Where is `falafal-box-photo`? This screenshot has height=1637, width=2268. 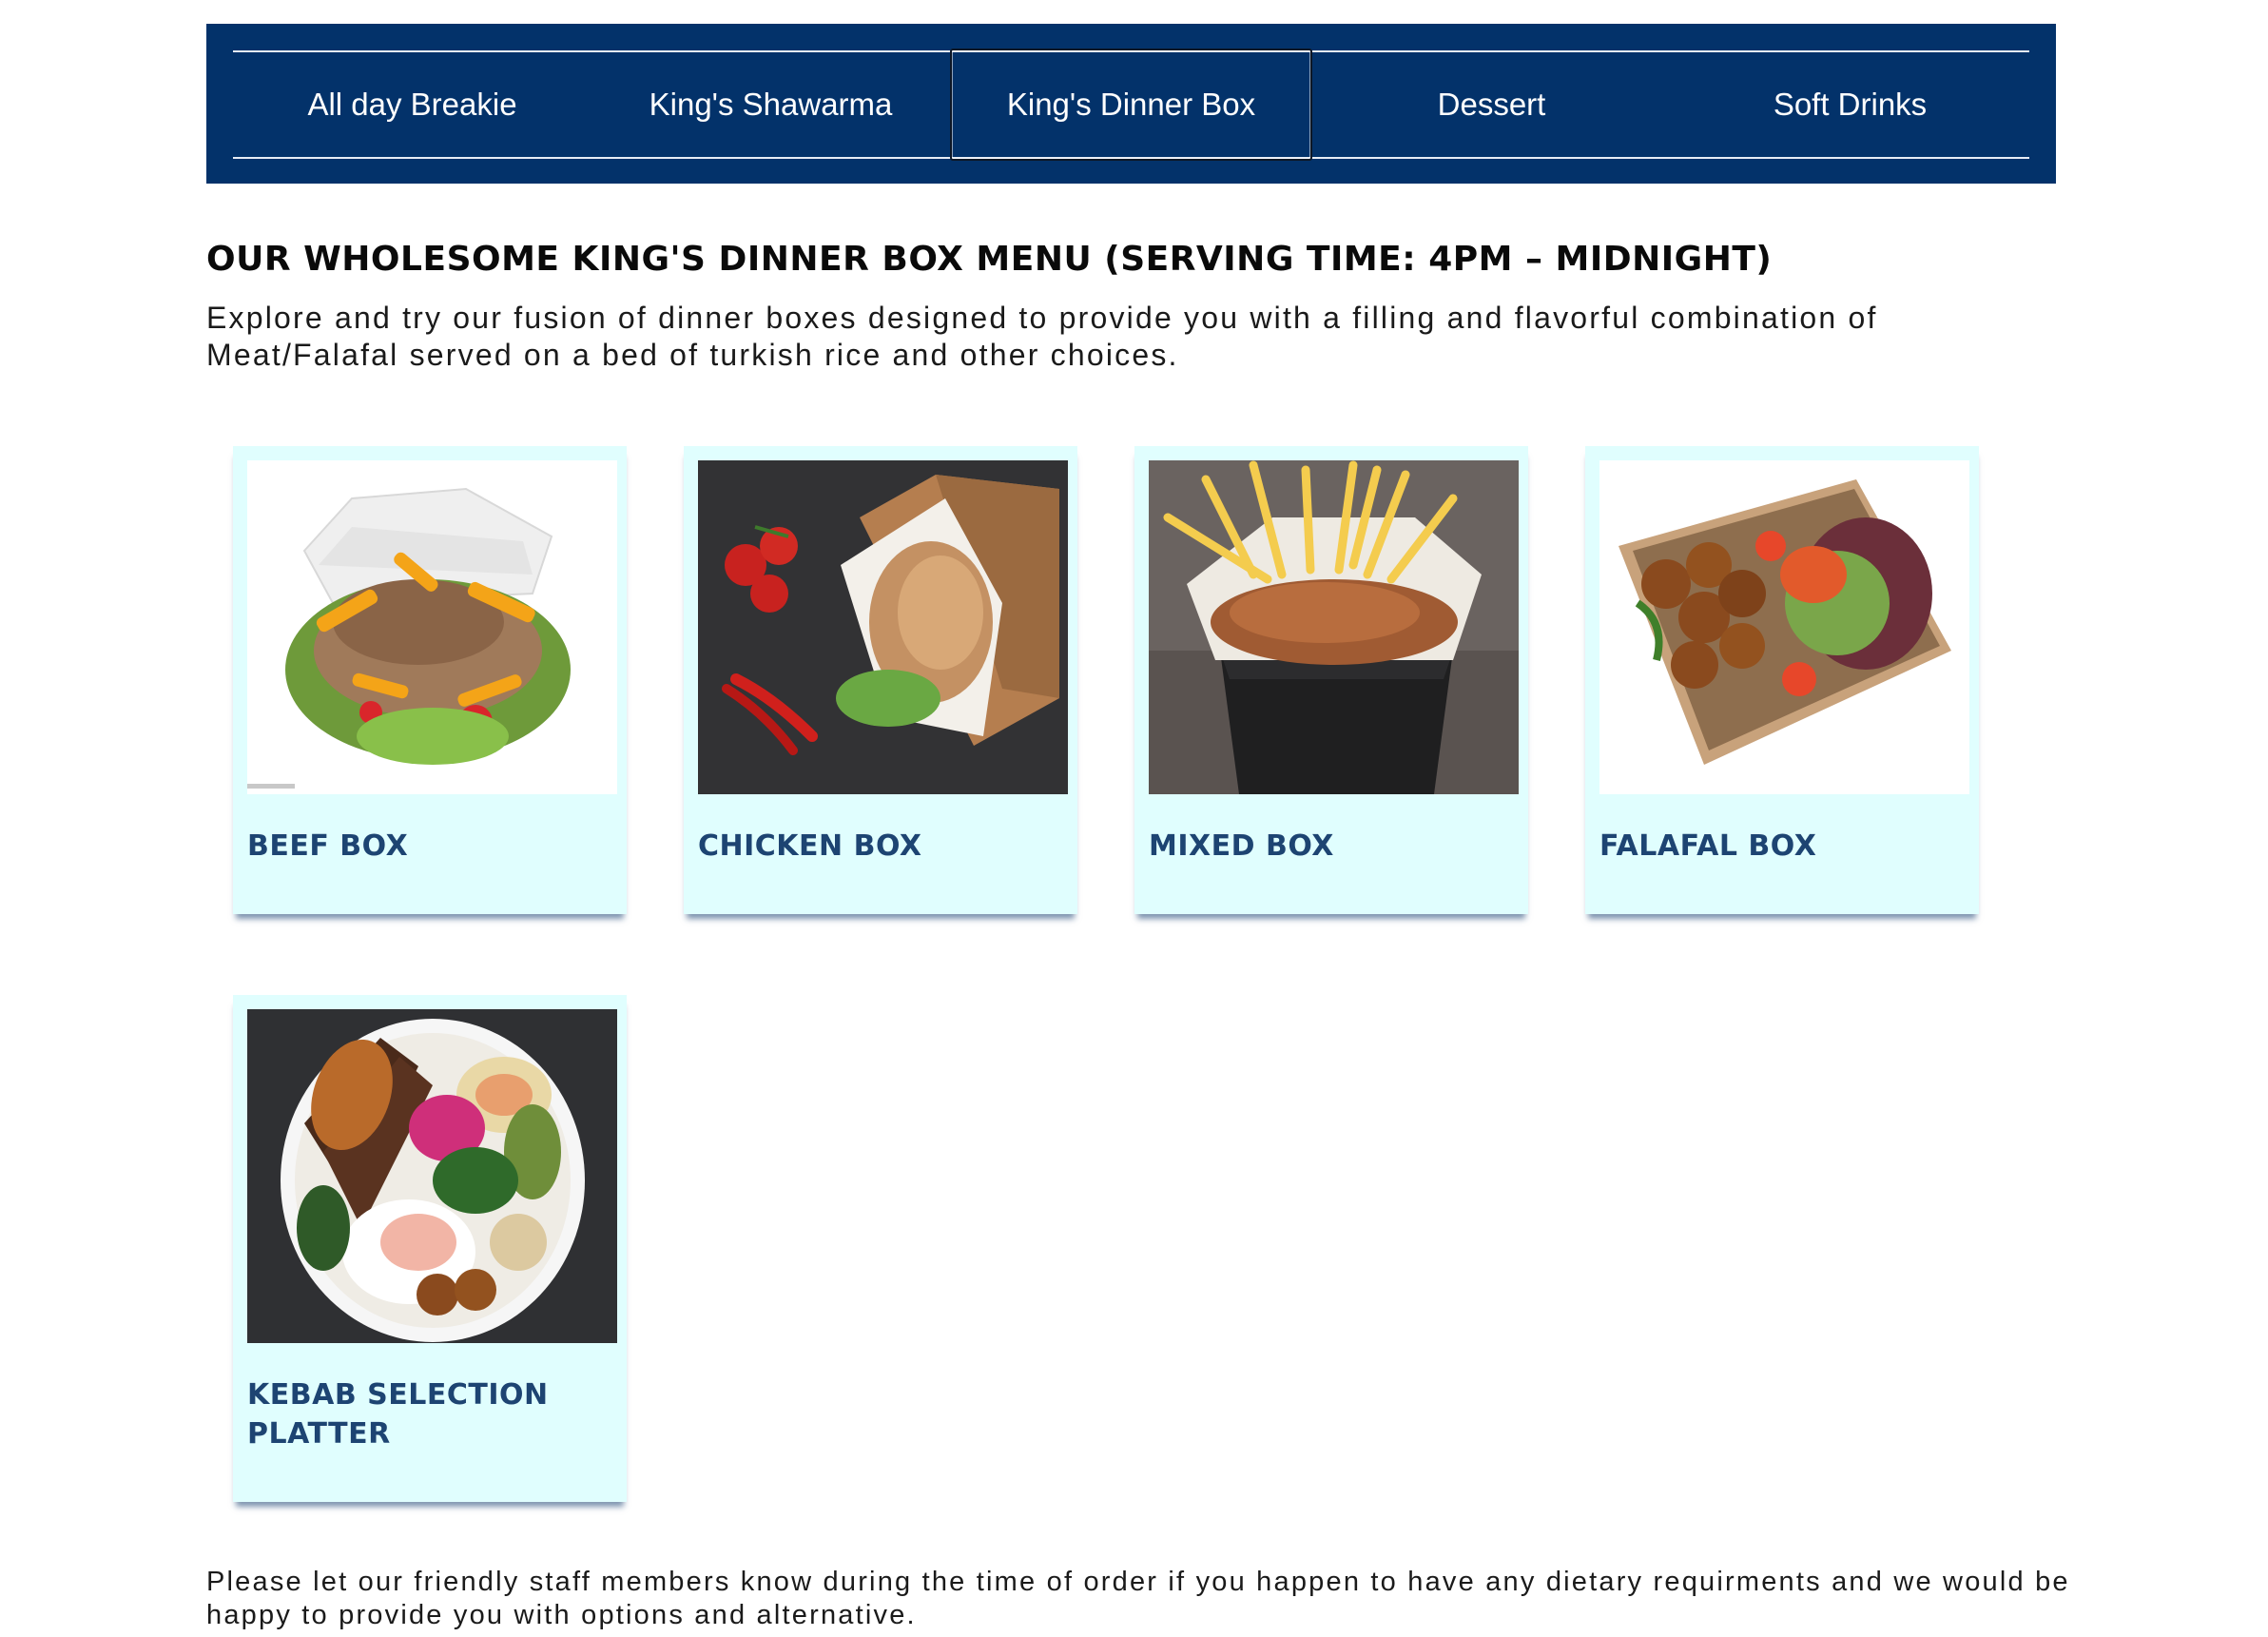
falafal-box-photo is located at coordinates (1784, 627).